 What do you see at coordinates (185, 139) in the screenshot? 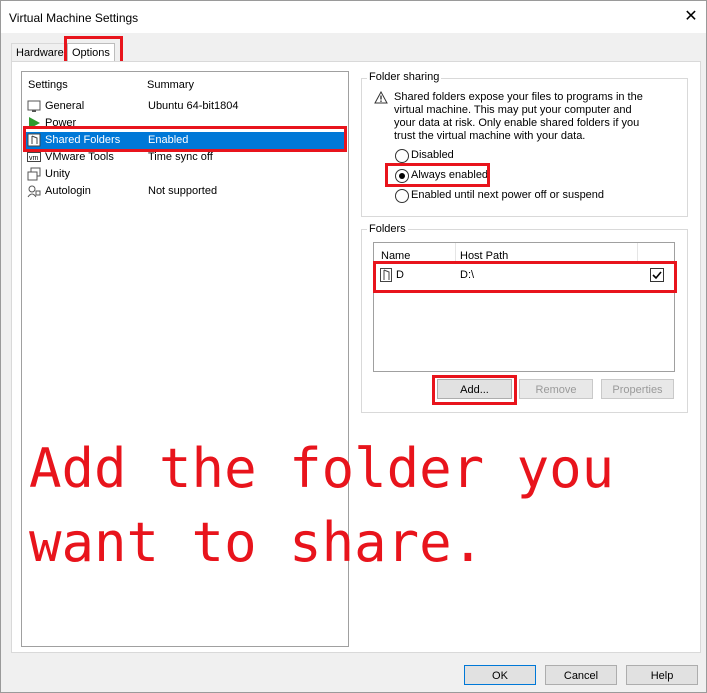
I see `highlight-shared-folders` at bounding box center [185, 139].